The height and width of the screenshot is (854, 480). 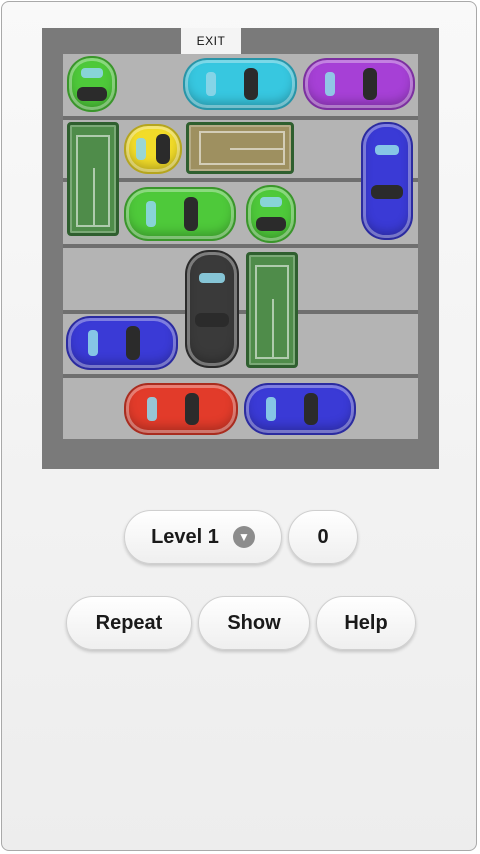 What do you see at coordinates (180, 214) in the screenshot?
I see `green-car-middle` at bounding box center [180, 214].